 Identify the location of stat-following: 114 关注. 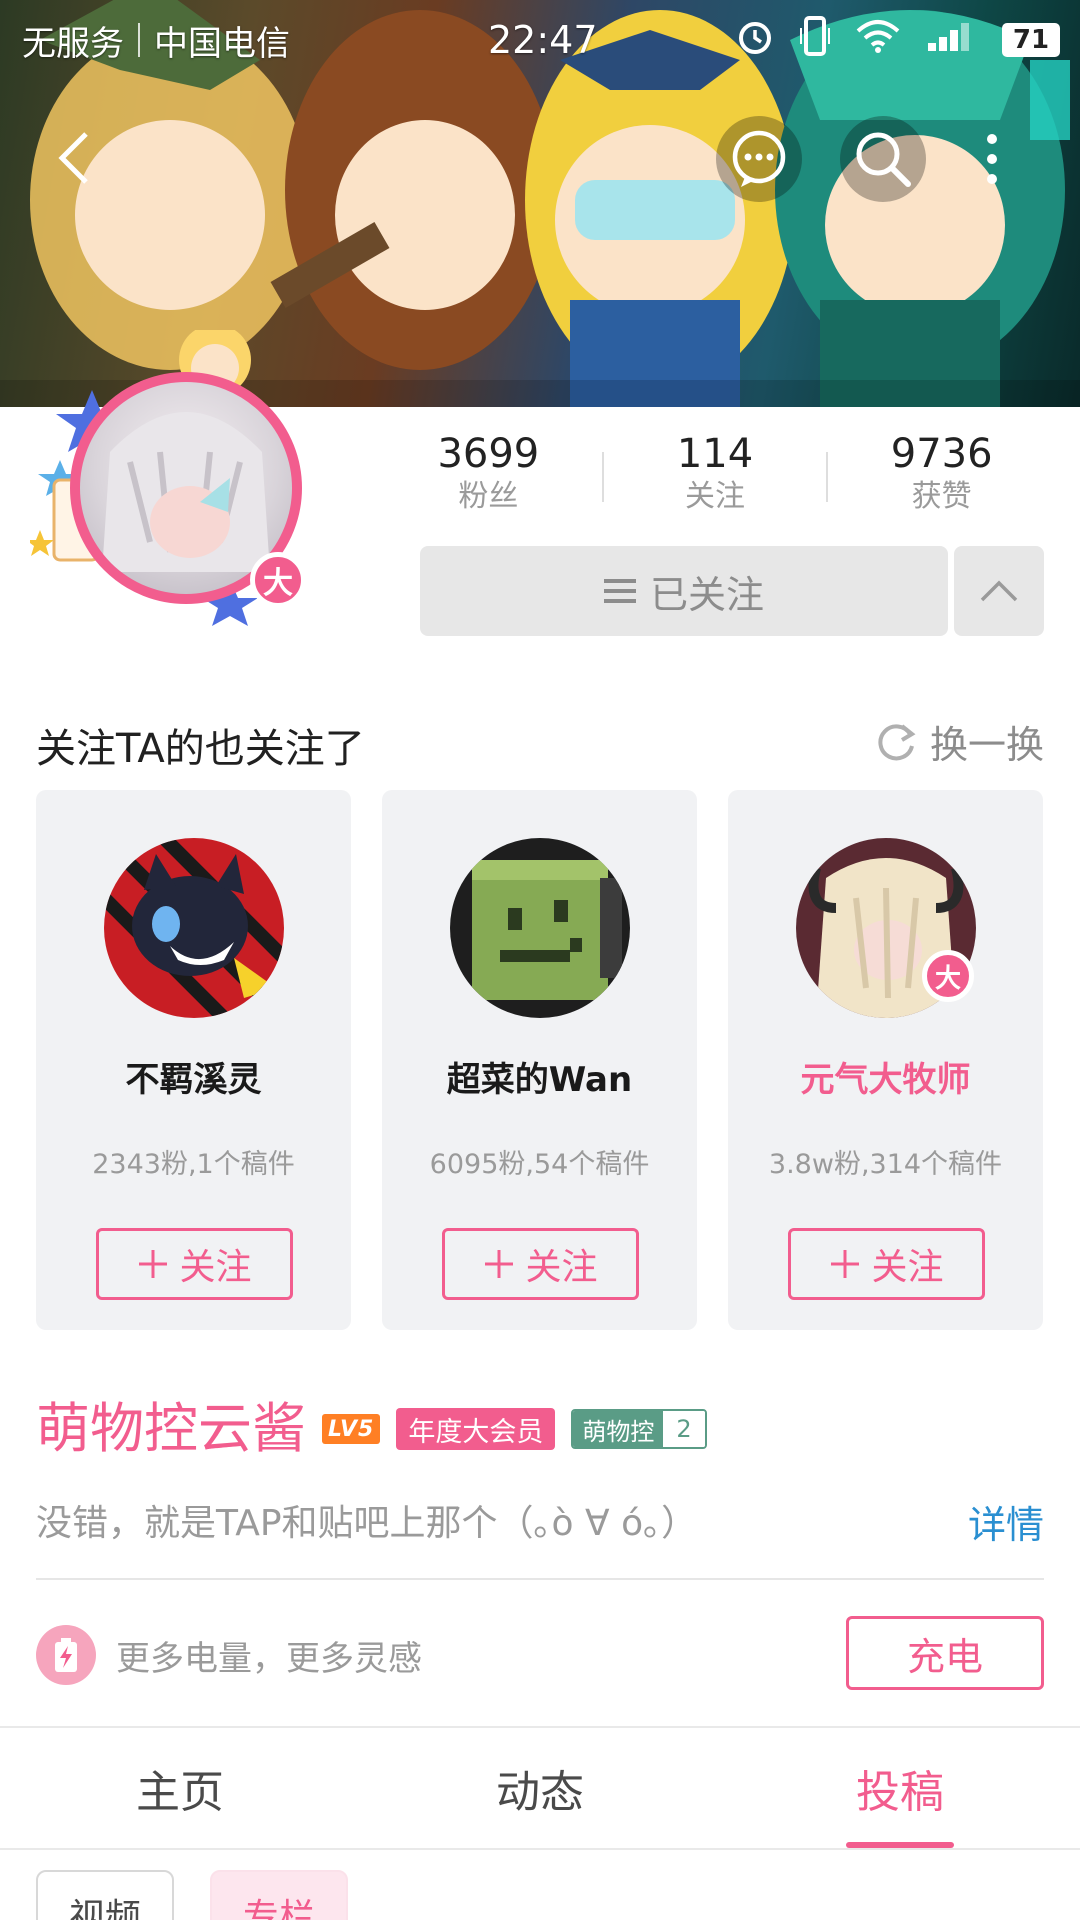
(715, 480).